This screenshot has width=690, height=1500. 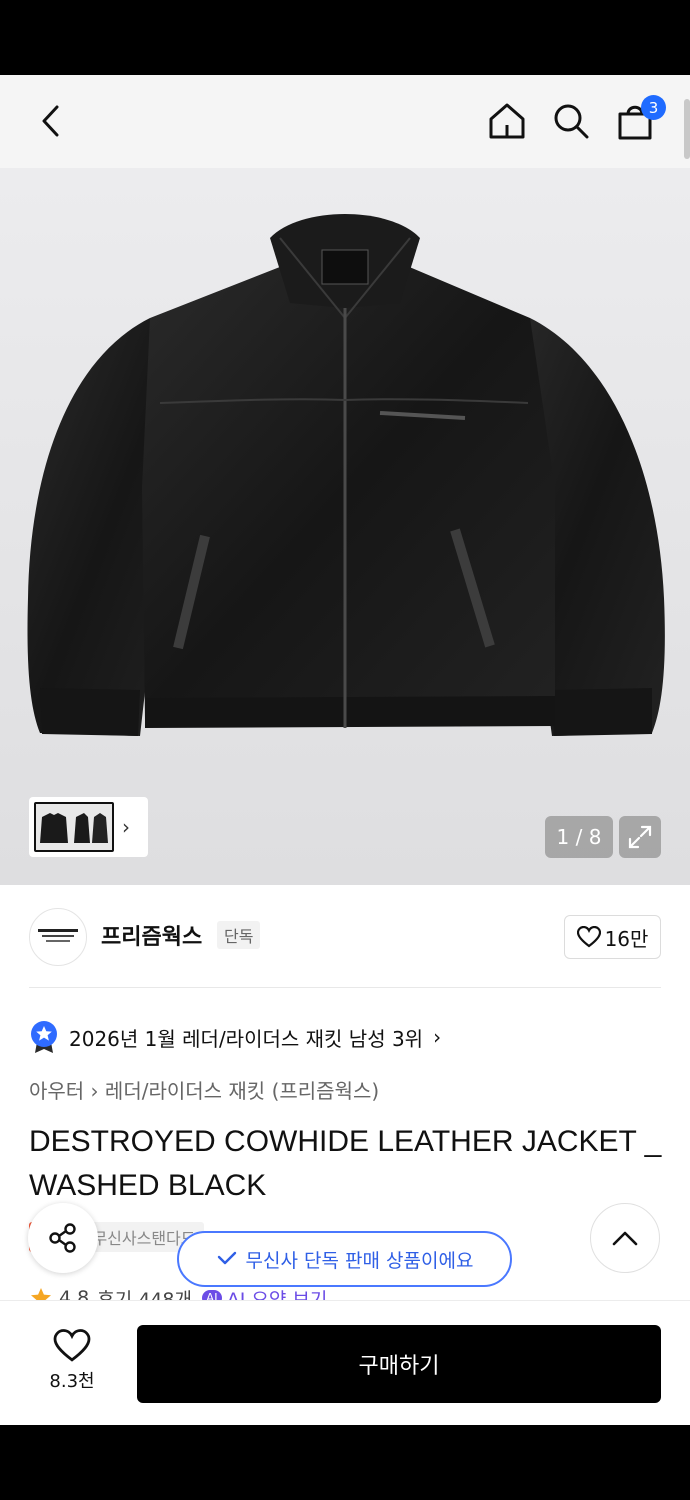 I want to click on purchase-bar: 8.3천 구매하기, so click(x=345, y=1362).